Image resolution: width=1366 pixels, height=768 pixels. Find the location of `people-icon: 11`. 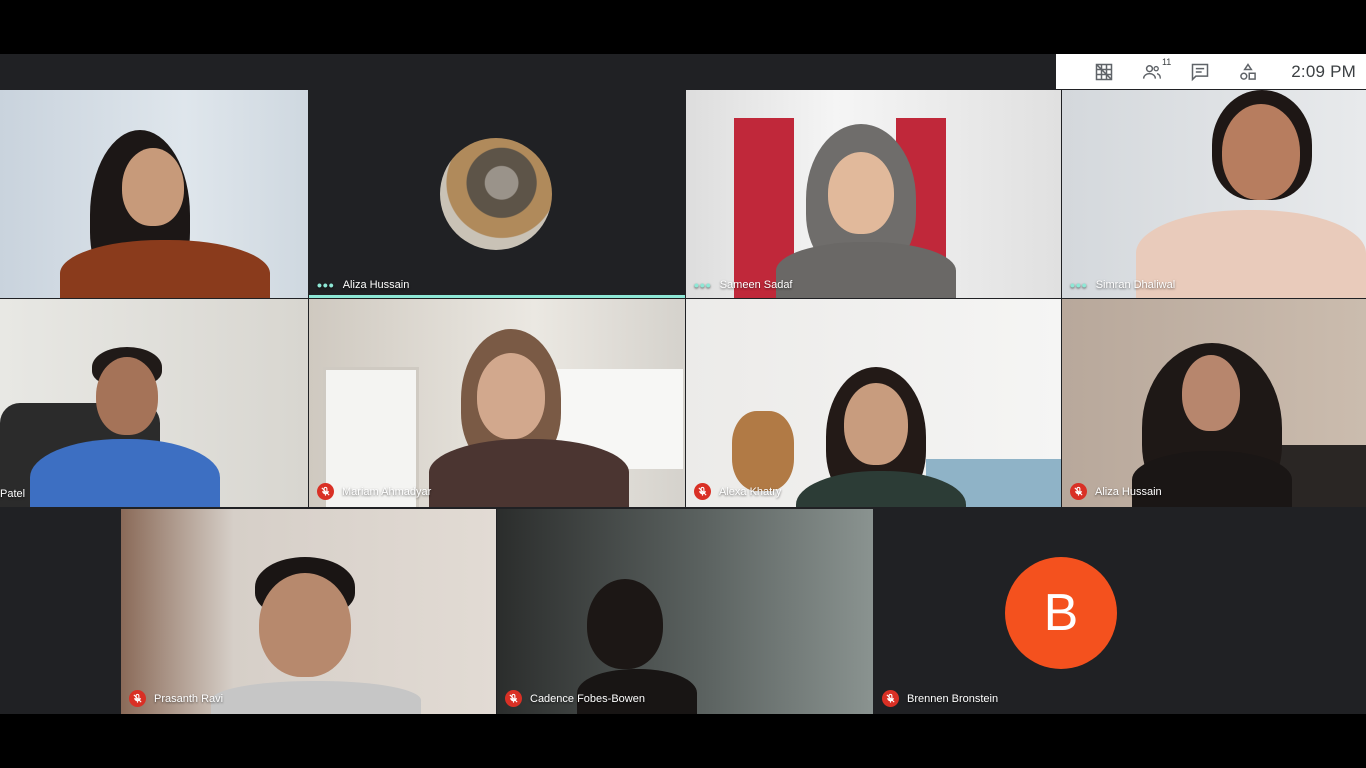

people-icon: 11 is located at coordinates (1156, 70).